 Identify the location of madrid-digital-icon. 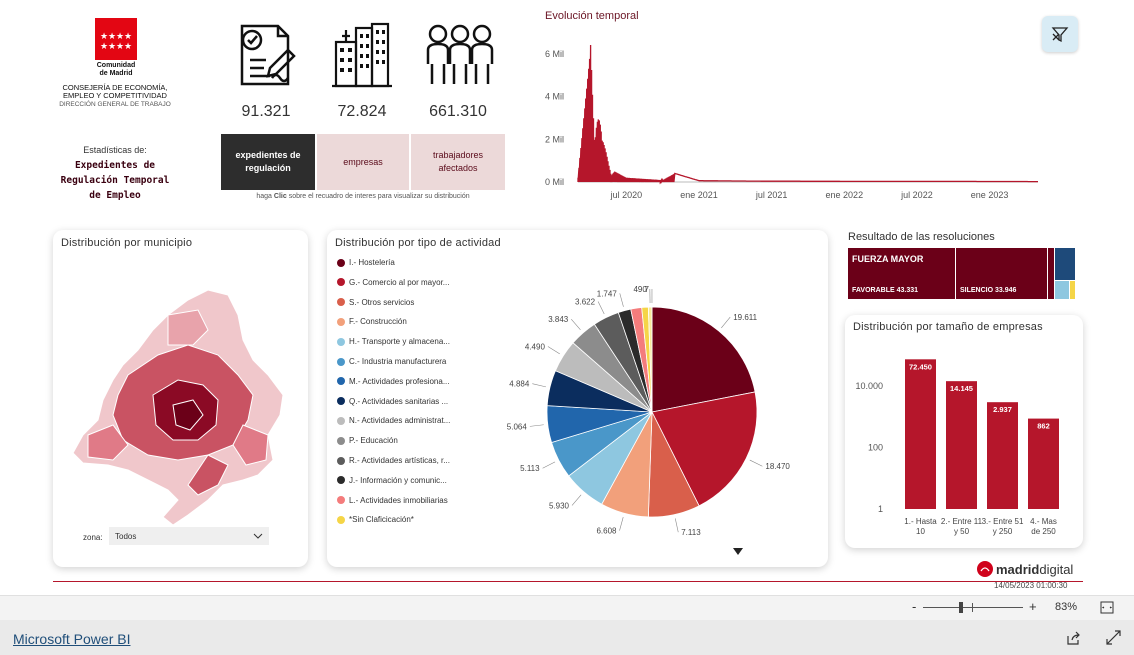
(985, 569).